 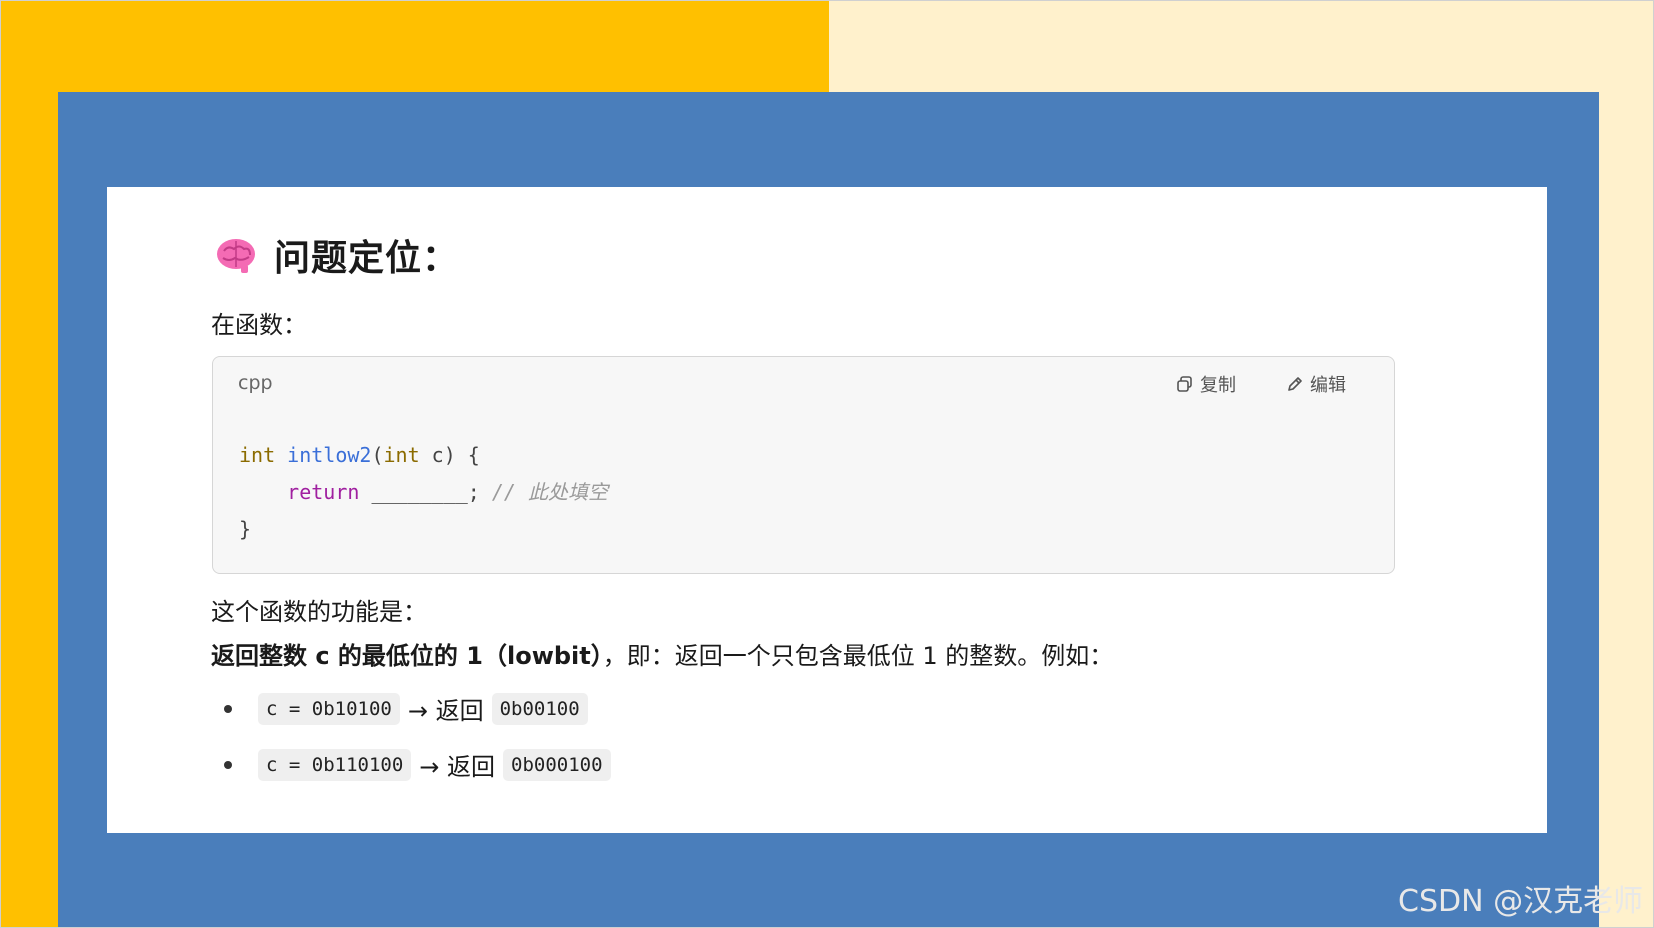 I want to click on code-comment: // 此处填空, so click(x=544, y=492).